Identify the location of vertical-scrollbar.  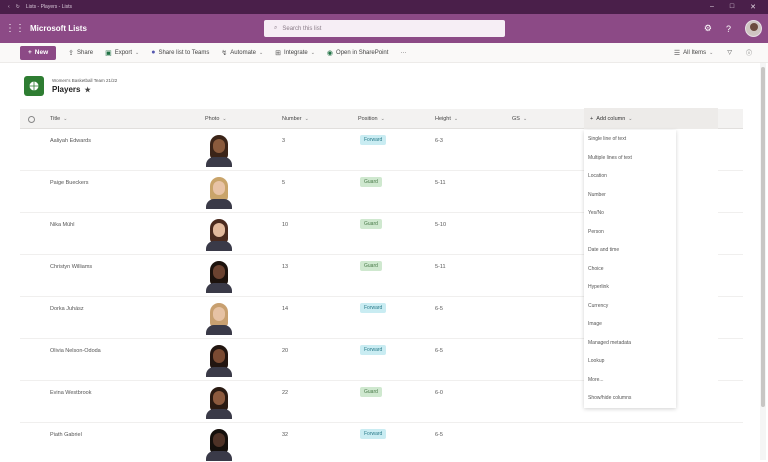
(763, 261).